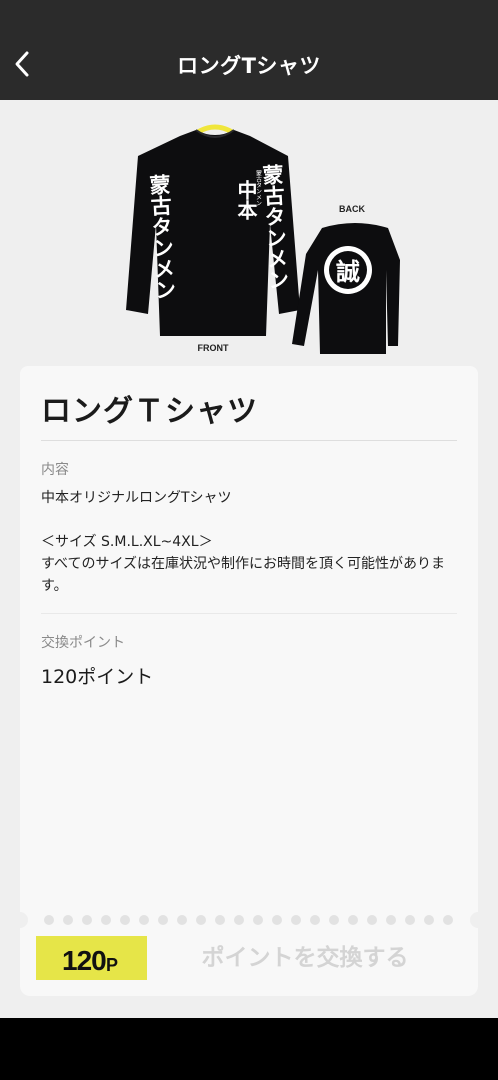 The image size is (498, 1080). I want to click on exchange-panel: 120 P ポイントを交換する, so click(249, 962).